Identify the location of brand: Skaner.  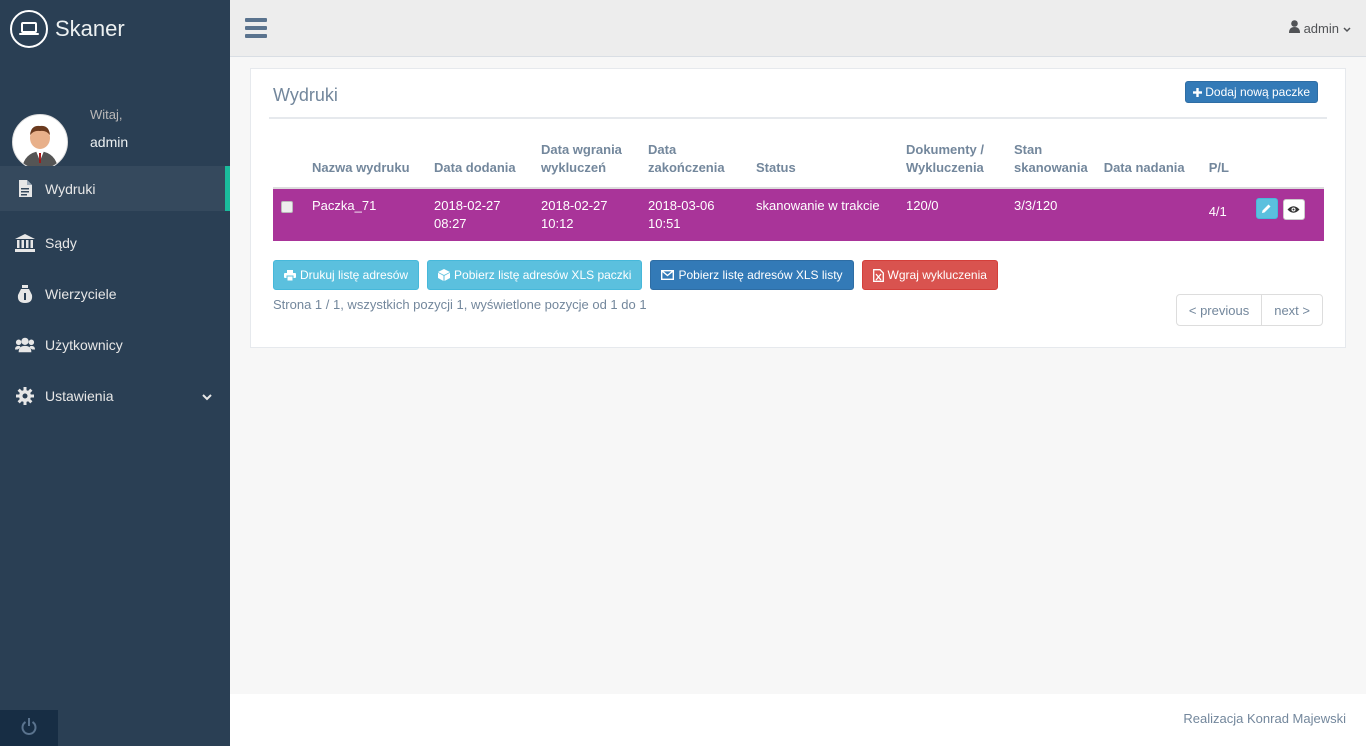
(115, 28).